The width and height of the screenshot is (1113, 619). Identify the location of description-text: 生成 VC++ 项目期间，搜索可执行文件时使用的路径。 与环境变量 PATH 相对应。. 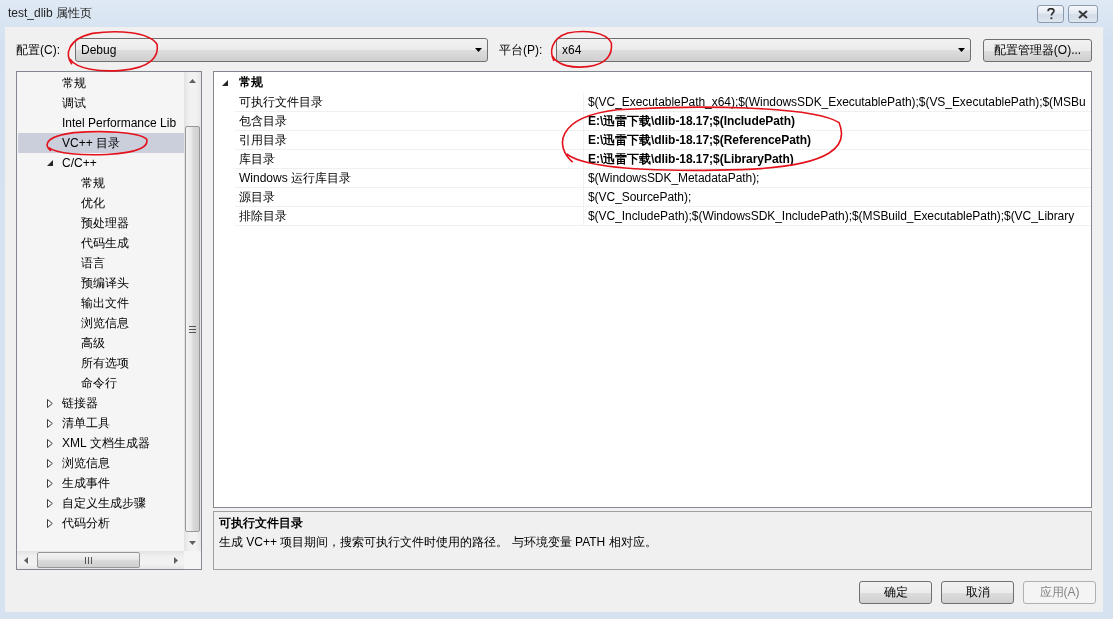
(438, 542).